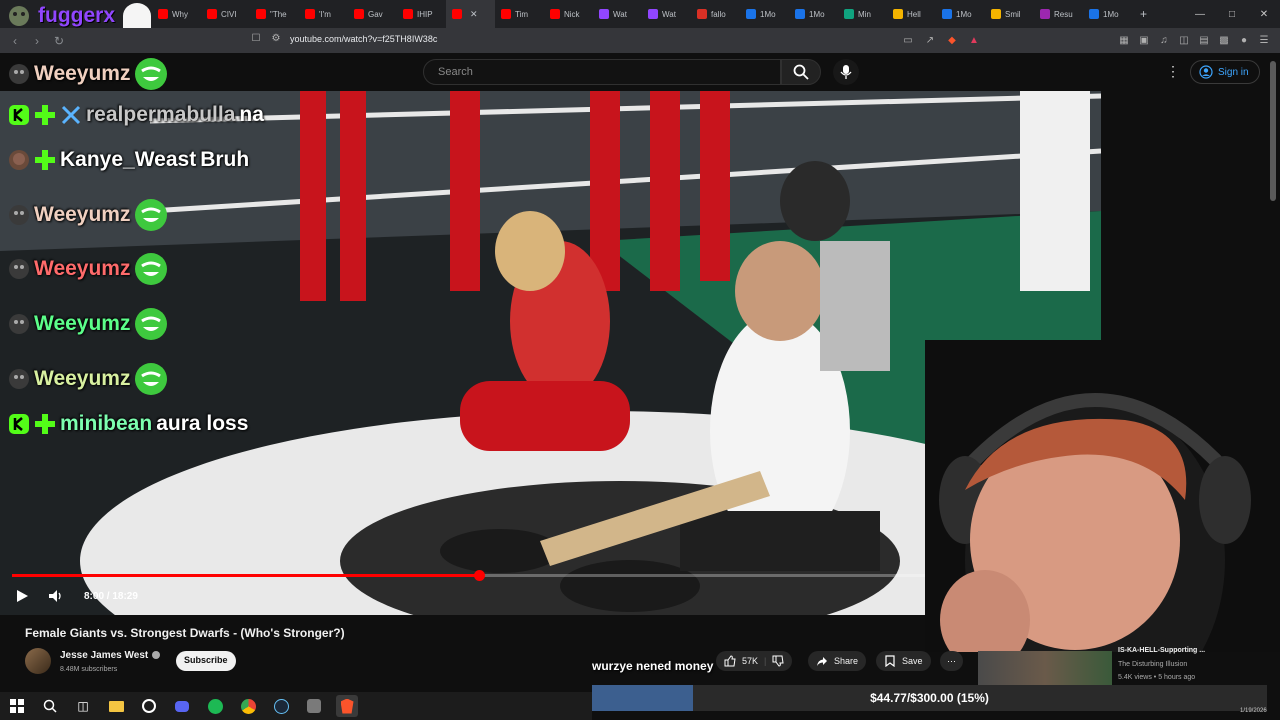 This screenshot has width=1280, height=720. I want to click on url-field: youtube.com/watch?v=f25TH8IW38c, so click(363, 39).